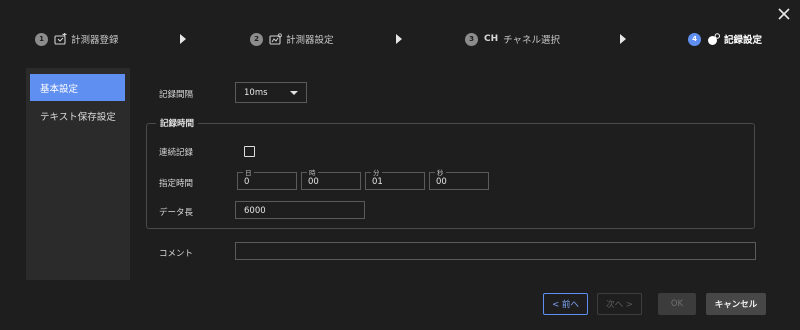  Describe the element at coordinates (312, 172) in the screenshot. I see `hour-caption: 時` at that location.